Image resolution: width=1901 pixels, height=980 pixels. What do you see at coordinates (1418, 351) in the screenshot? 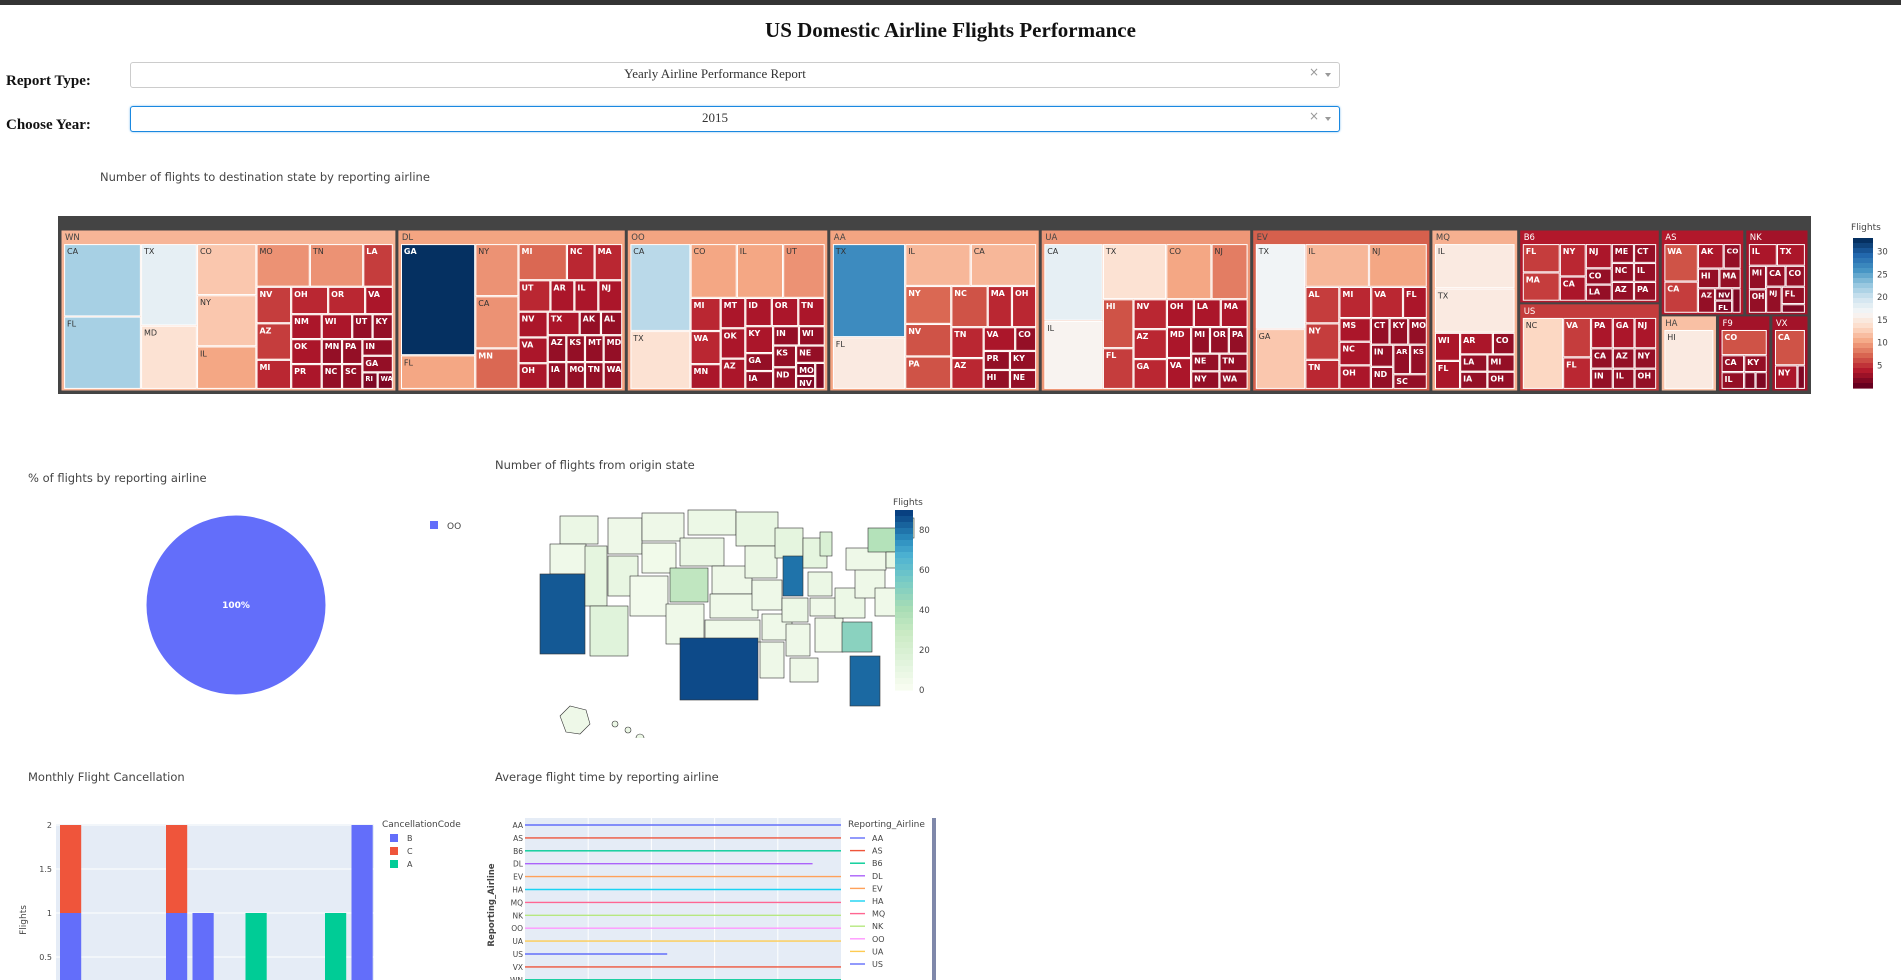
I see `treemap-cell-label: KS` at bounding box center [1418, 351].